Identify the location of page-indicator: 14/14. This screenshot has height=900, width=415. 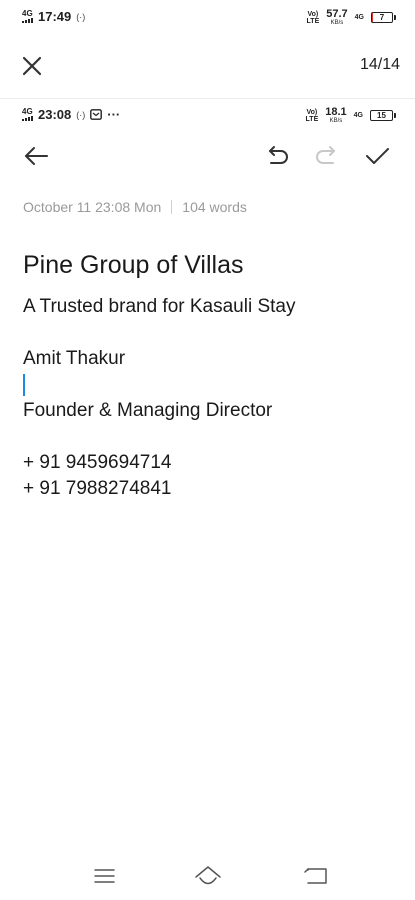
(379, 64).